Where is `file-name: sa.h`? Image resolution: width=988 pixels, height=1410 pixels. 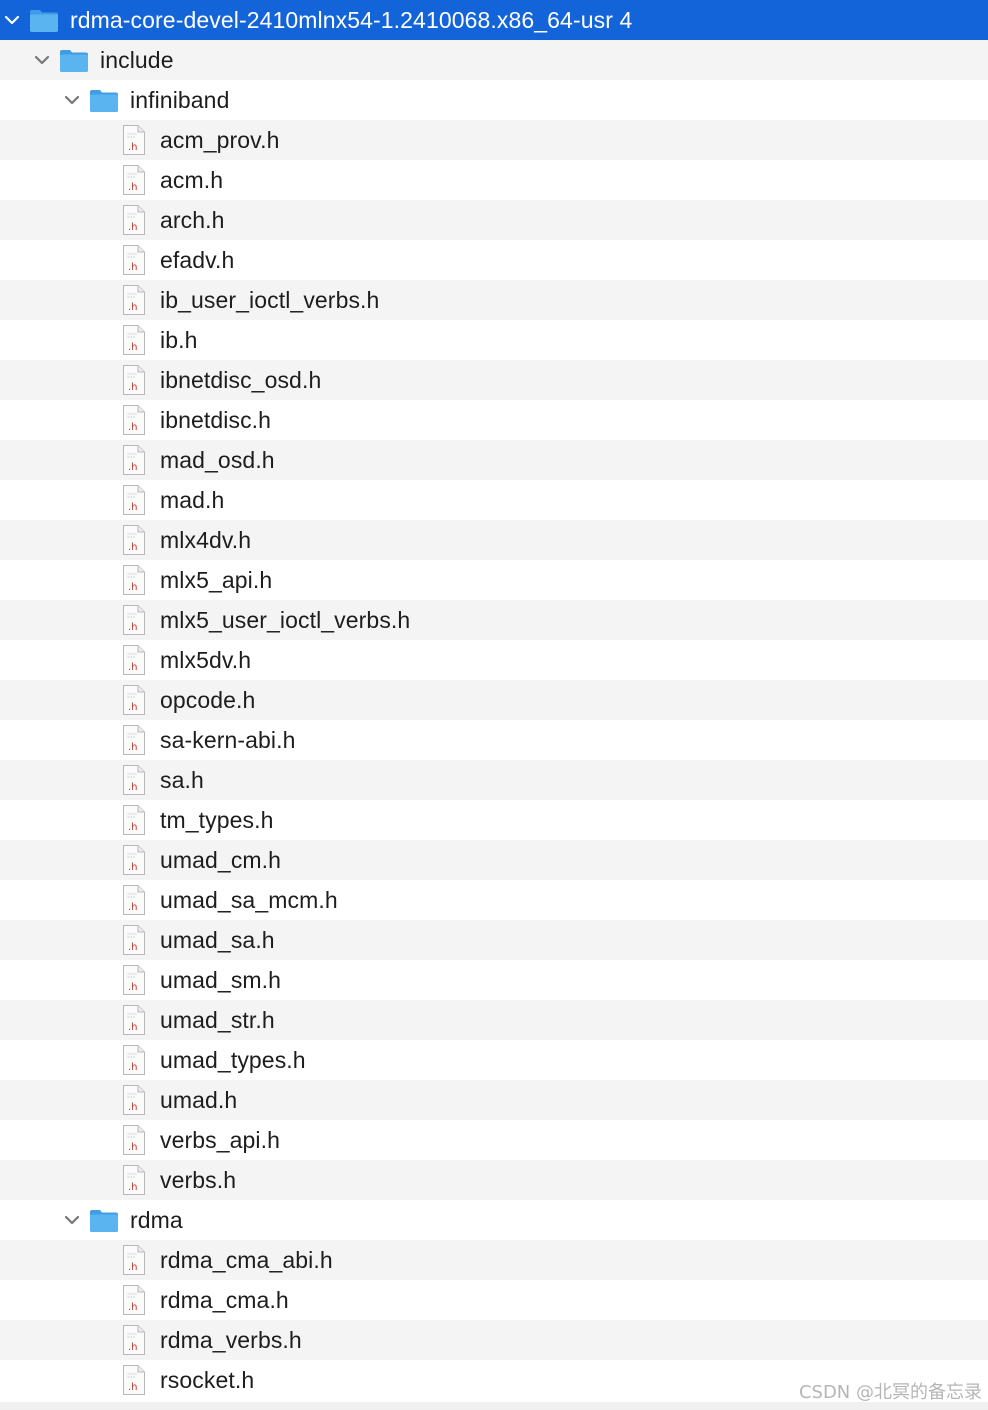
file-name: sa.h is located at coordinates (182, 780).